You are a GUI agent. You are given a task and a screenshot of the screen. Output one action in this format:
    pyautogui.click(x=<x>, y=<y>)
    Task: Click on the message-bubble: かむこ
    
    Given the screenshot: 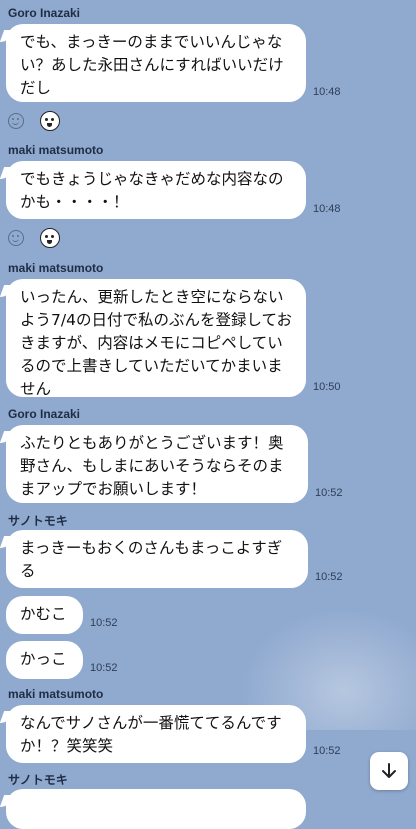 What is the action you would take?
    pyautogui.click(x=44, y=615)
    